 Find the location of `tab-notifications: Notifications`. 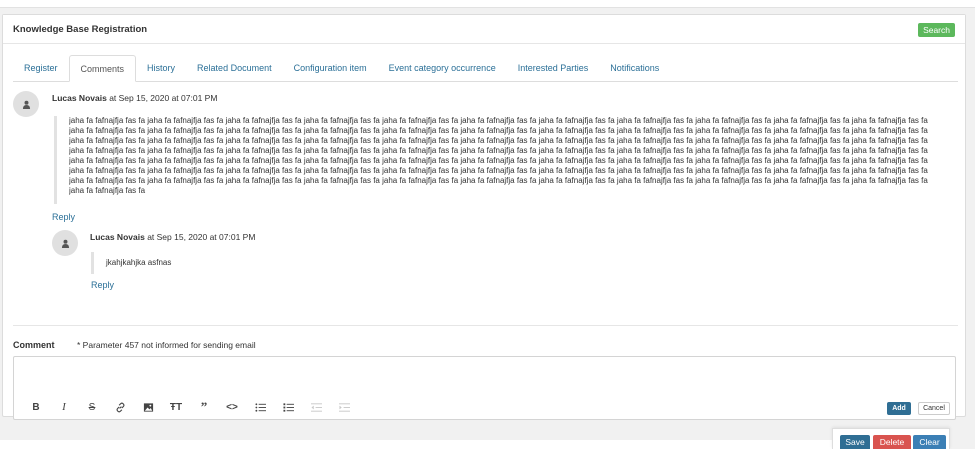

tab-notifications: Notifications is located at coordinates (634, 68).